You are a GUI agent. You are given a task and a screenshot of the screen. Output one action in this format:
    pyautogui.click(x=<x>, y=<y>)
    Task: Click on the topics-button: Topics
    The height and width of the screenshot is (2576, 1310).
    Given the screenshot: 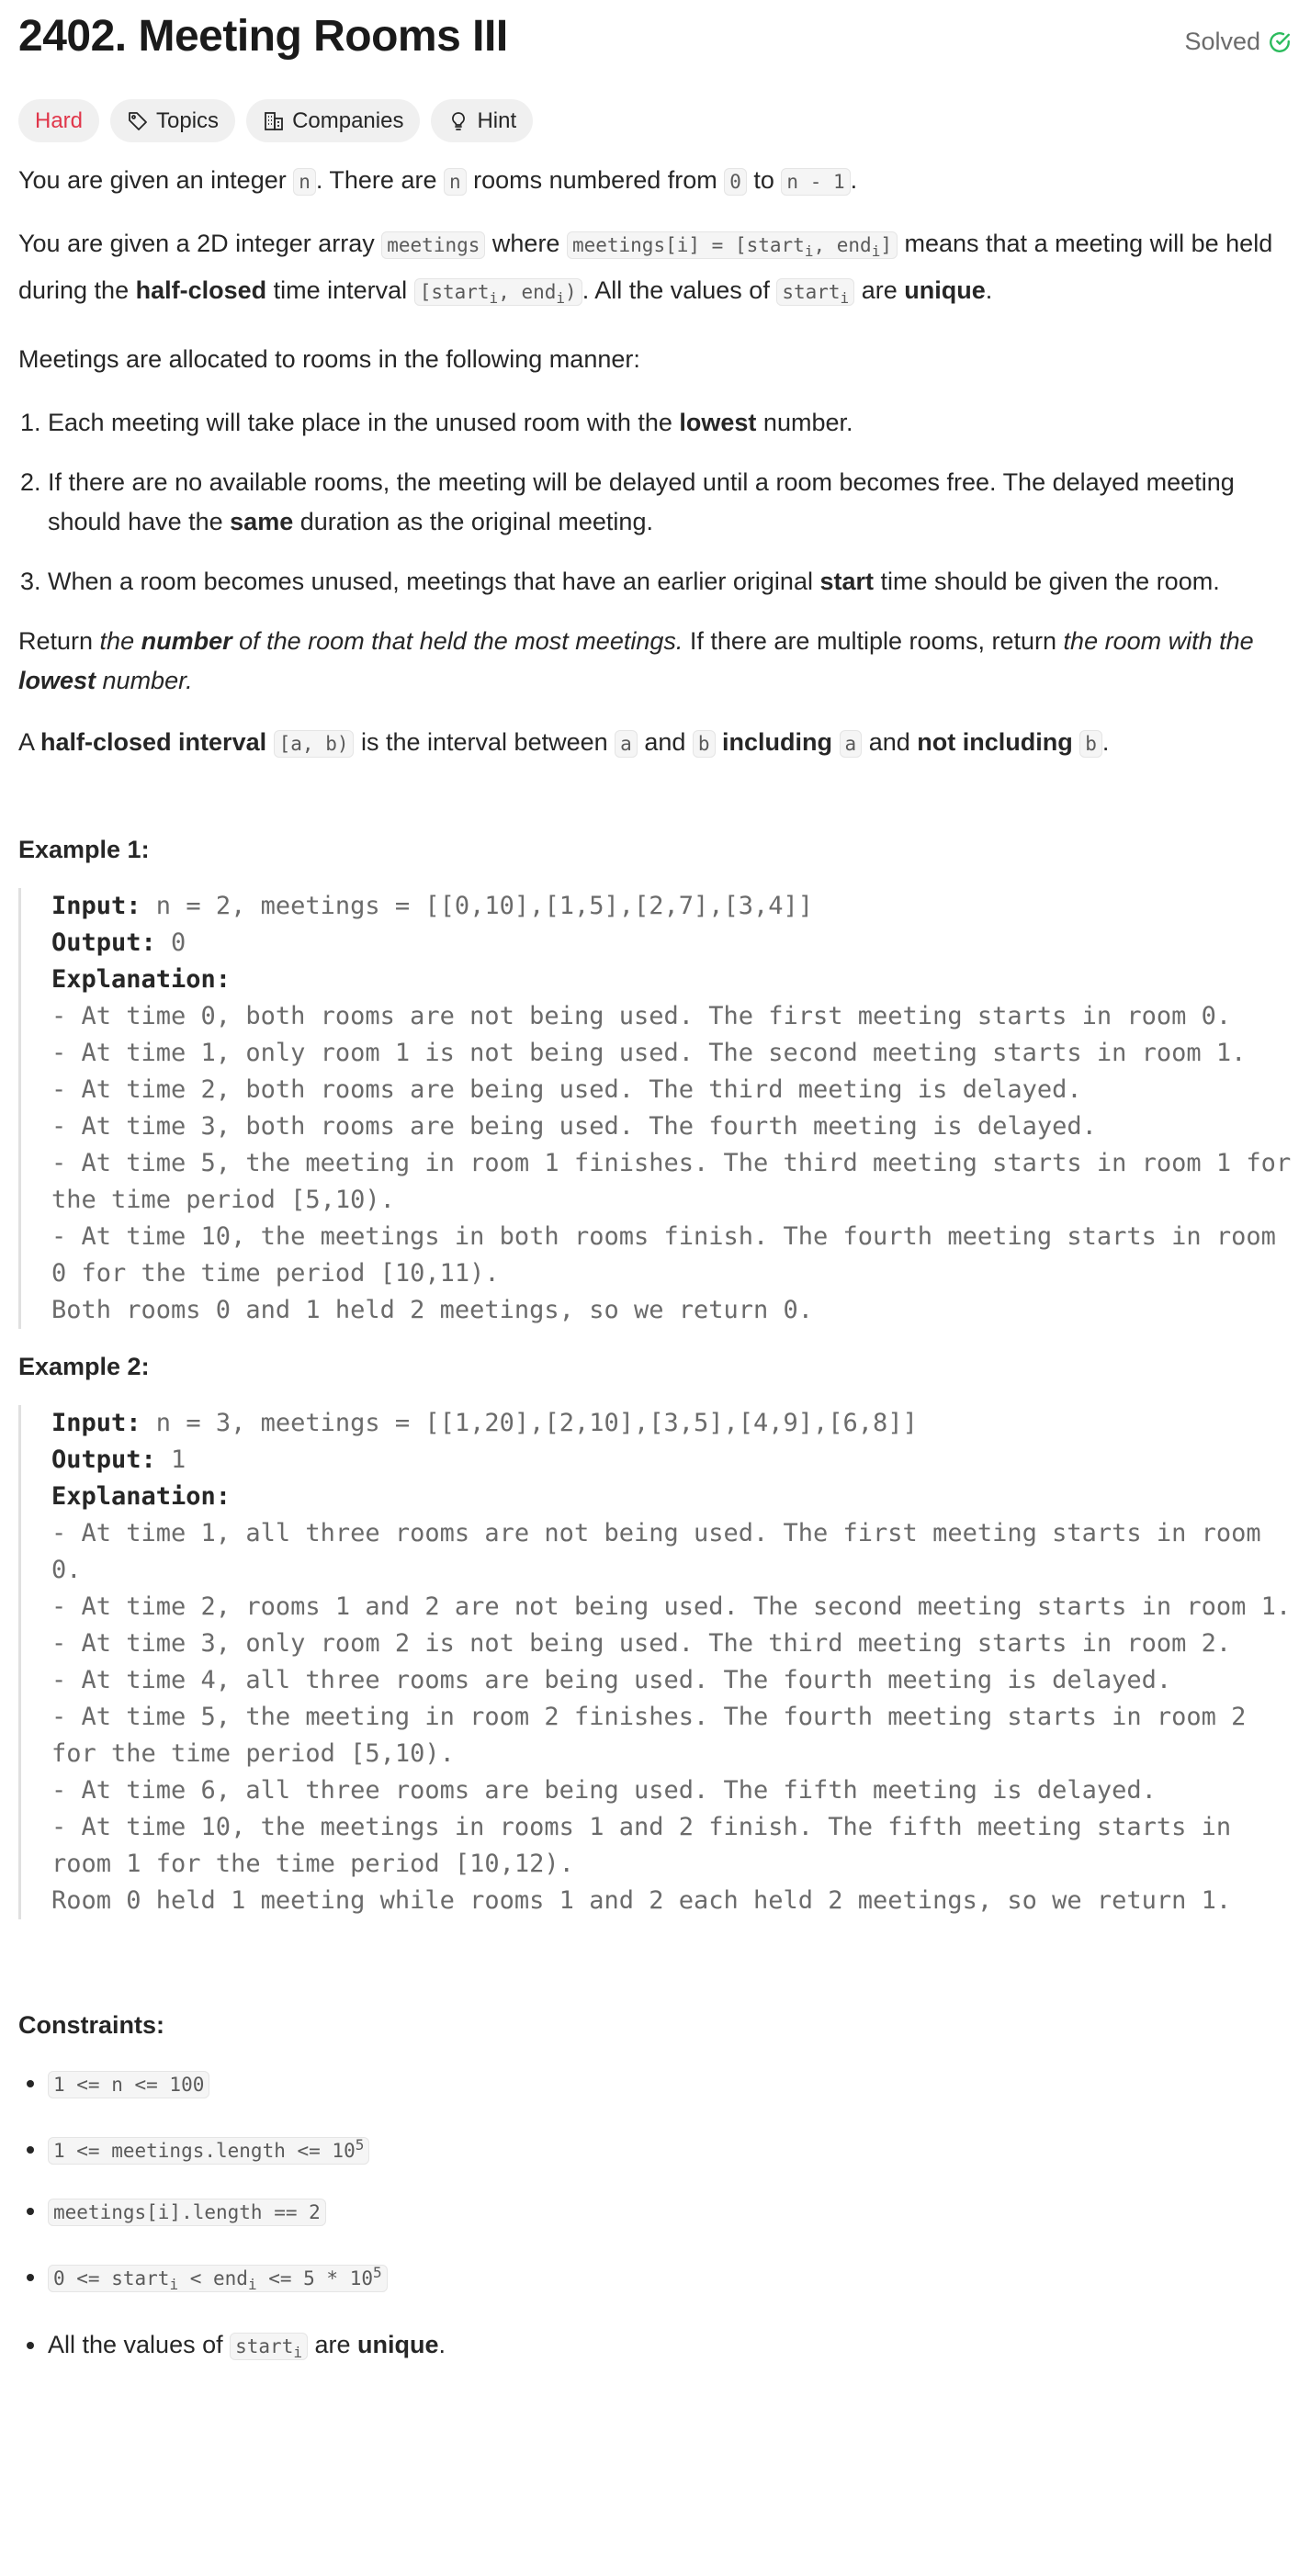 What is the action you would take?
    pyautogui.click(x=173, y=120)
    